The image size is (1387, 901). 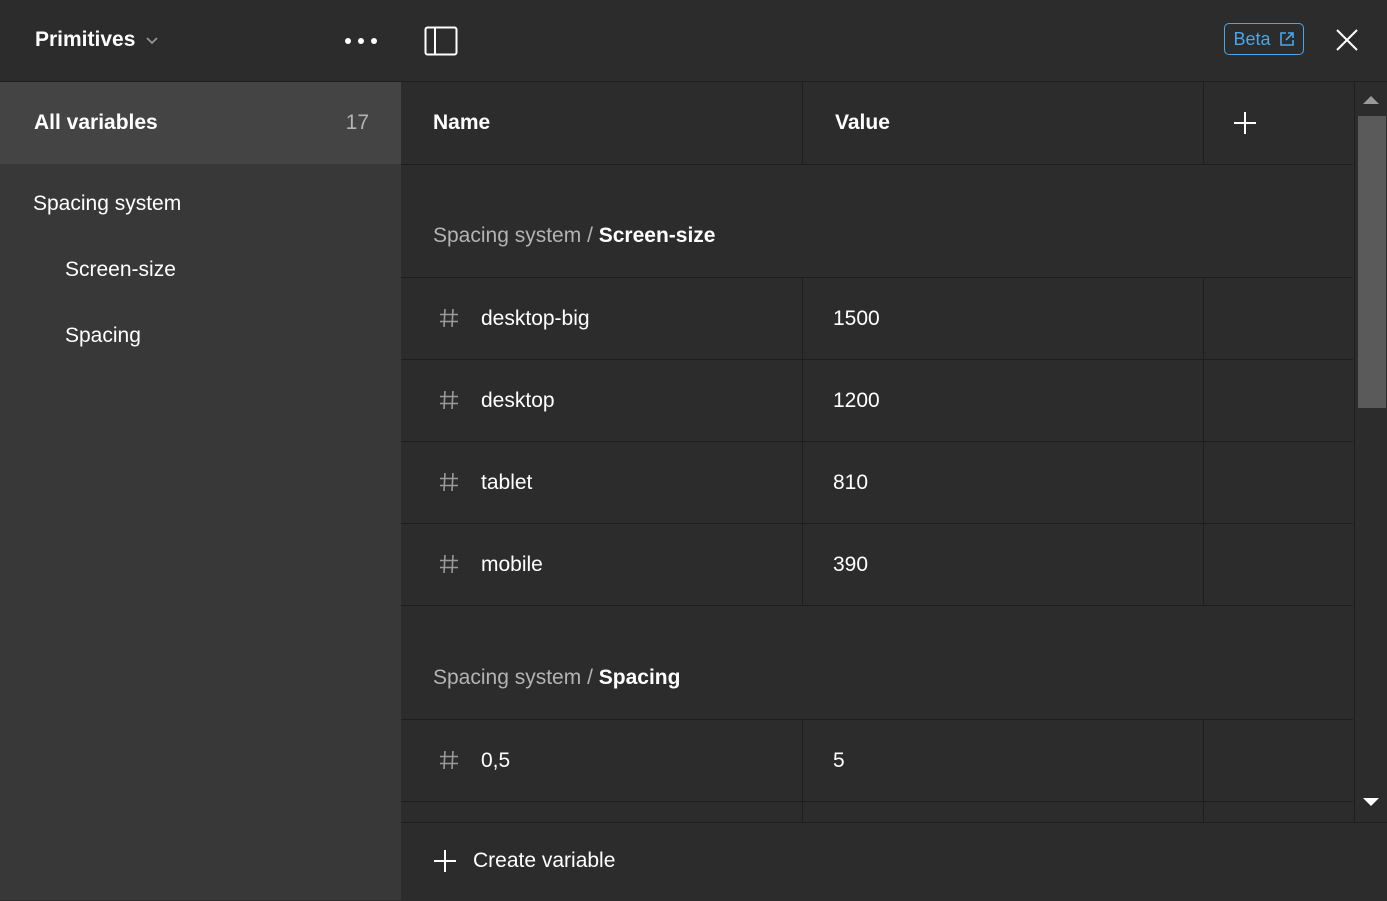 I want to click on beta-badge: Beta, so click(x=1264, y=39).